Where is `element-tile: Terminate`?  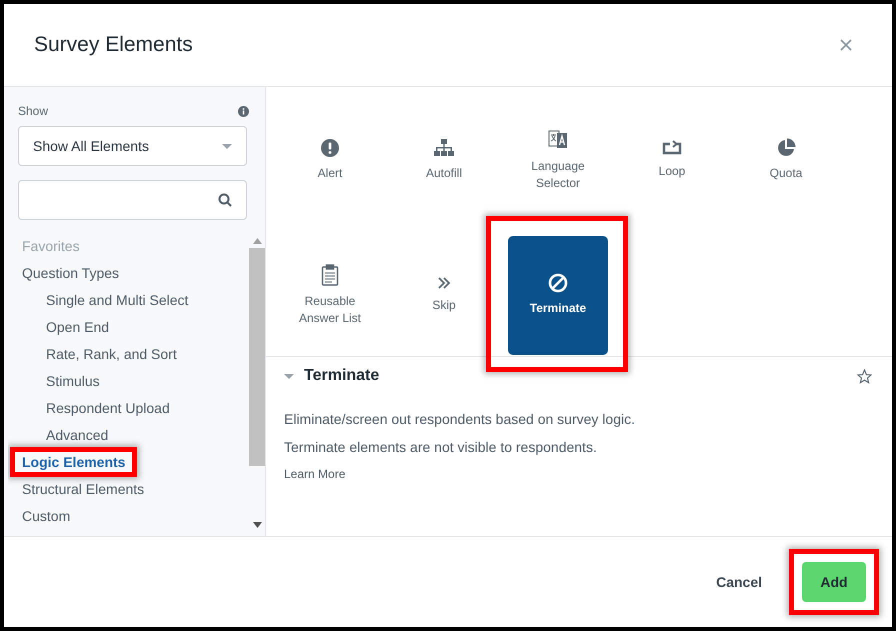
element-tile: Terminate is located at coordinates (558, 295).